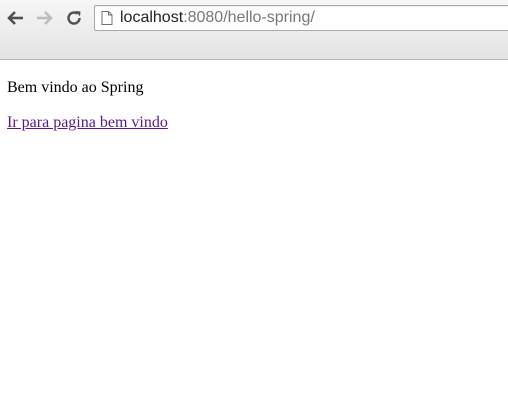  What do you see at coordinates (75, 87) in the screenshot?
I see `welcome-text: Bem vindo ao Spring` at bounding box center [75, 87].